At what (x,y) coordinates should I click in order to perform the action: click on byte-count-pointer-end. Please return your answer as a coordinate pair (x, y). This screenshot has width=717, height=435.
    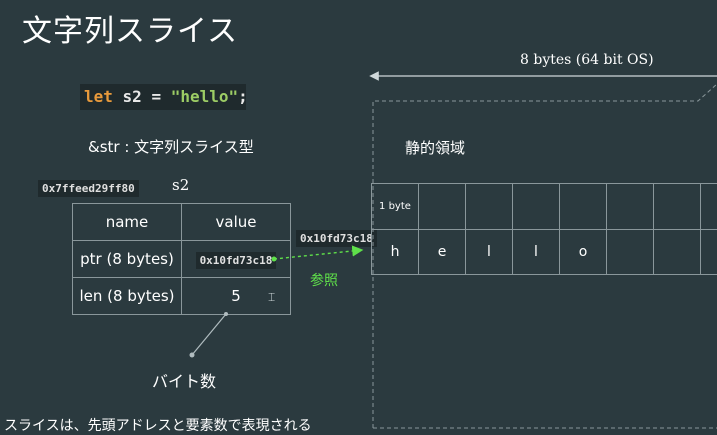
    Looking at the image, I should click on (192, 355).